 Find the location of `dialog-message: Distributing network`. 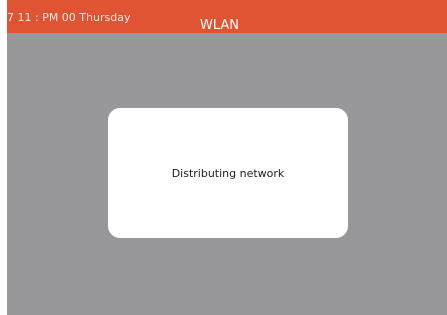

dialog-message: Distributing network is located at coordinates (228, 173).